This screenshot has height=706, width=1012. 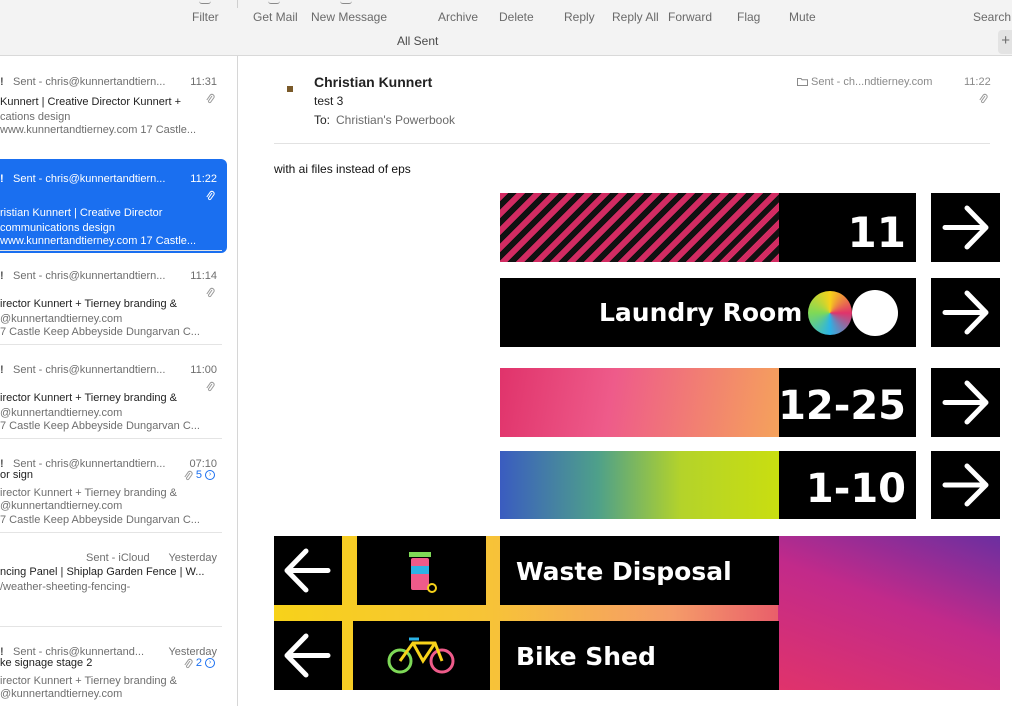 I want to click on thread-count-badge: 2 ›, so click(x=205, y=663).